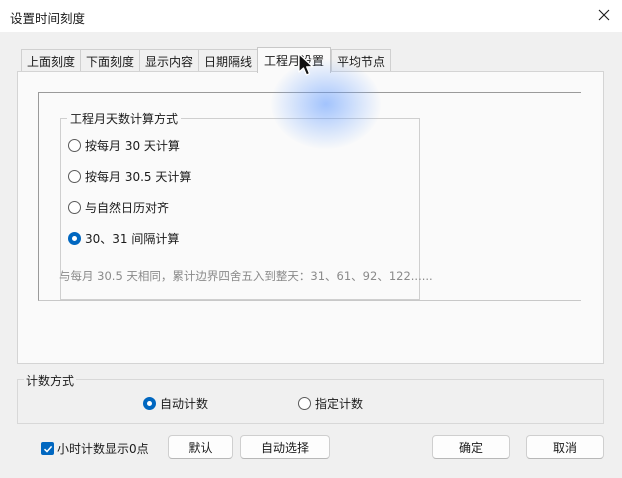 The width and height of the screenshot is (622, 478). I want to click on tab-label: 平均节点, so click(360, 61).